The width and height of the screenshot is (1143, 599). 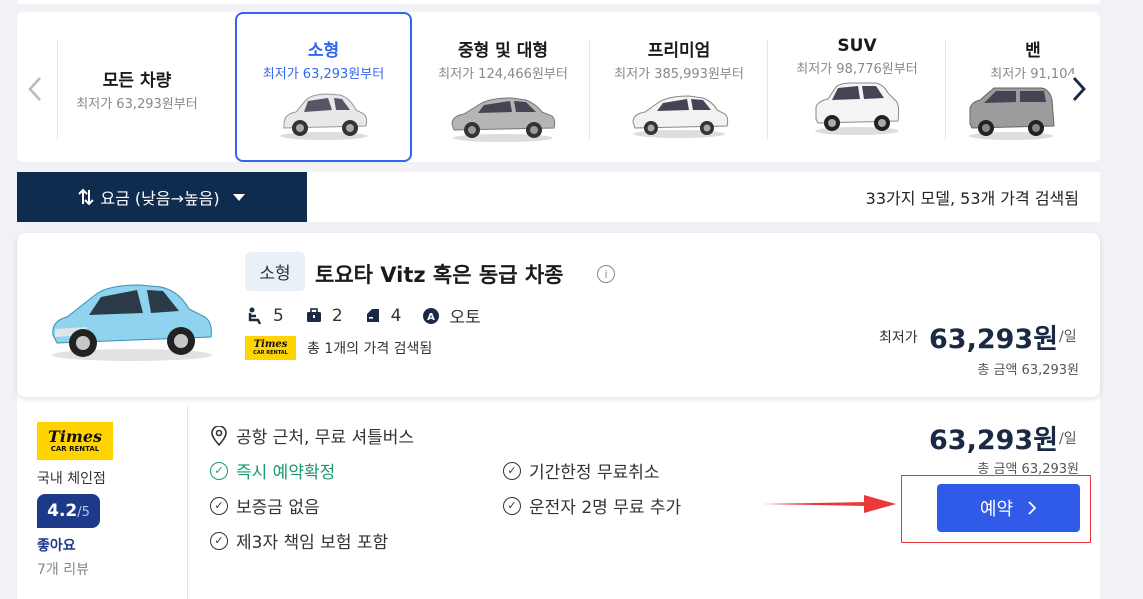 What do you see at coordinates (592, 505) in the screenshot?
I see `feature-extra-driver: ✓ 운전자 2명 무료 추가` at bounding box center [592, 505].